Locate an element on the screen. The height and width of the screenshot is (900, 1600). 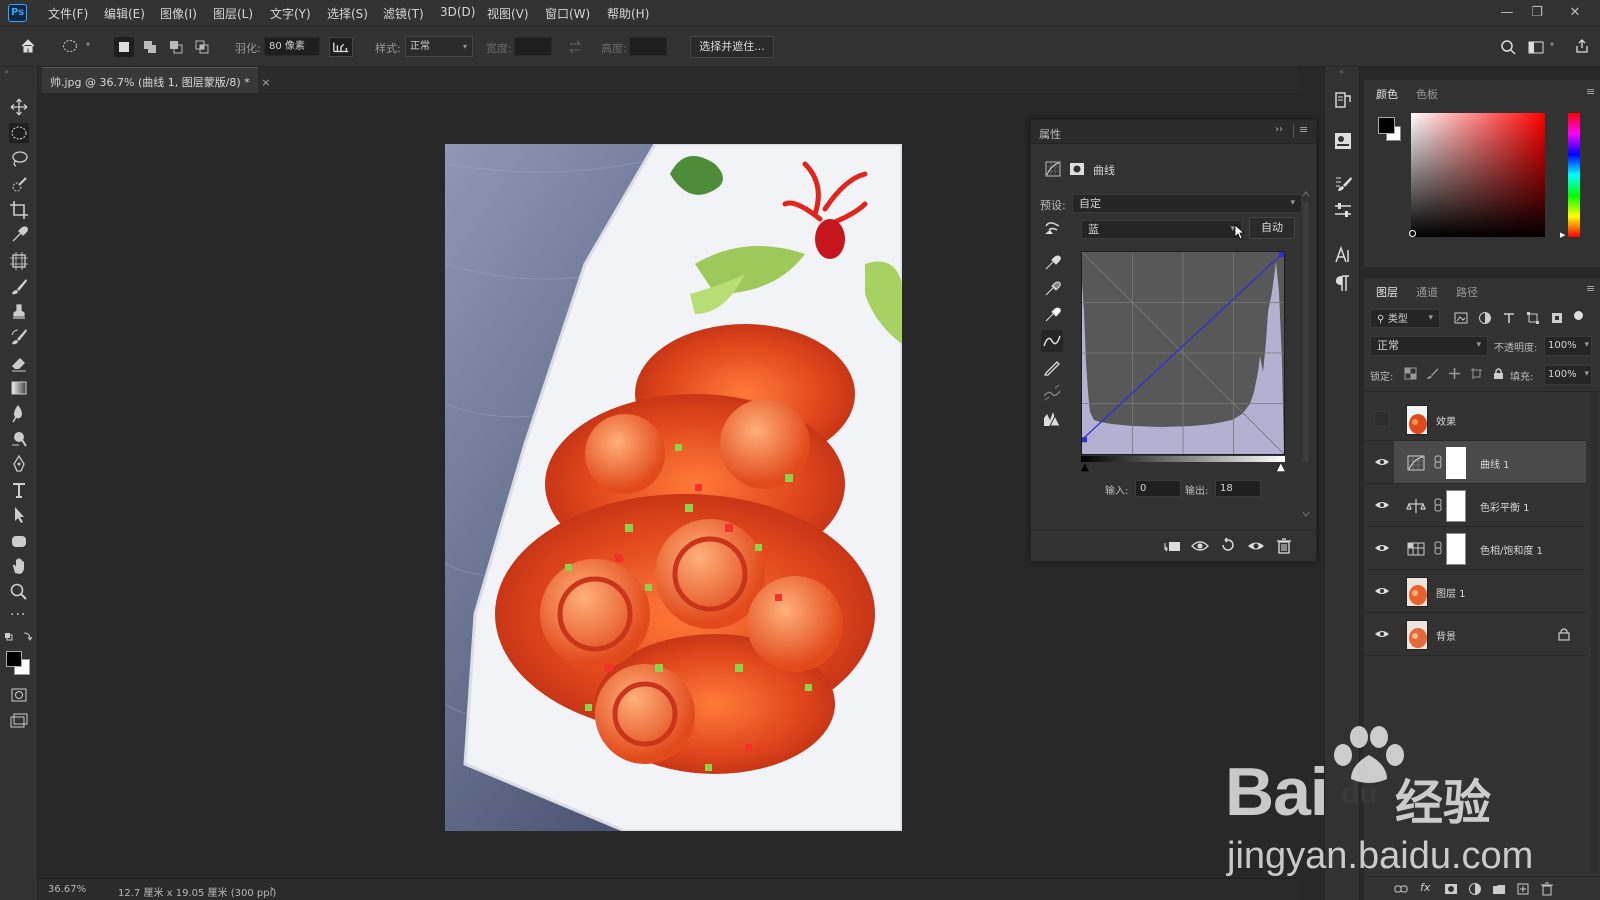
gradient-tool-icon is located at coordinates (19, 388).